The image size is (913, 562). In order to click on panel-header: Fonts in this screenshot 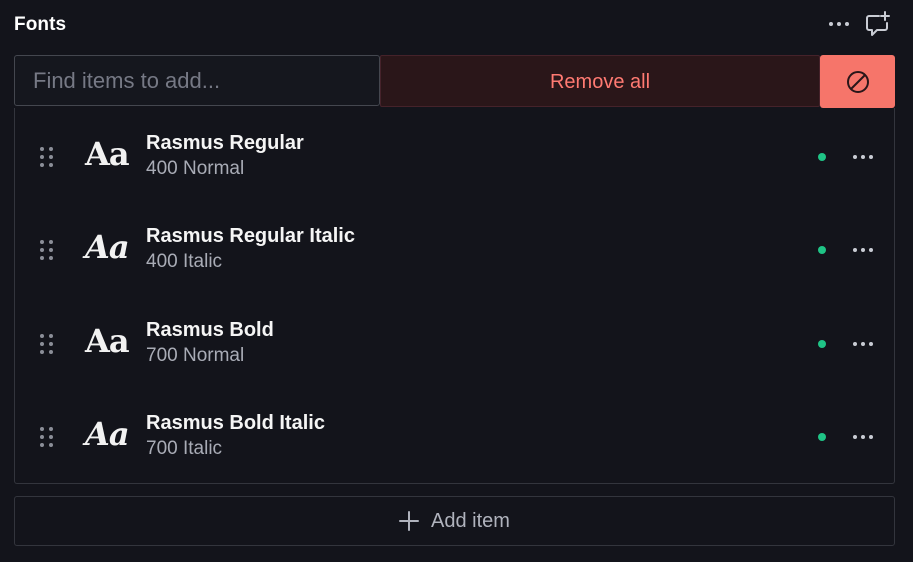, I will do `click(456, 25)`.